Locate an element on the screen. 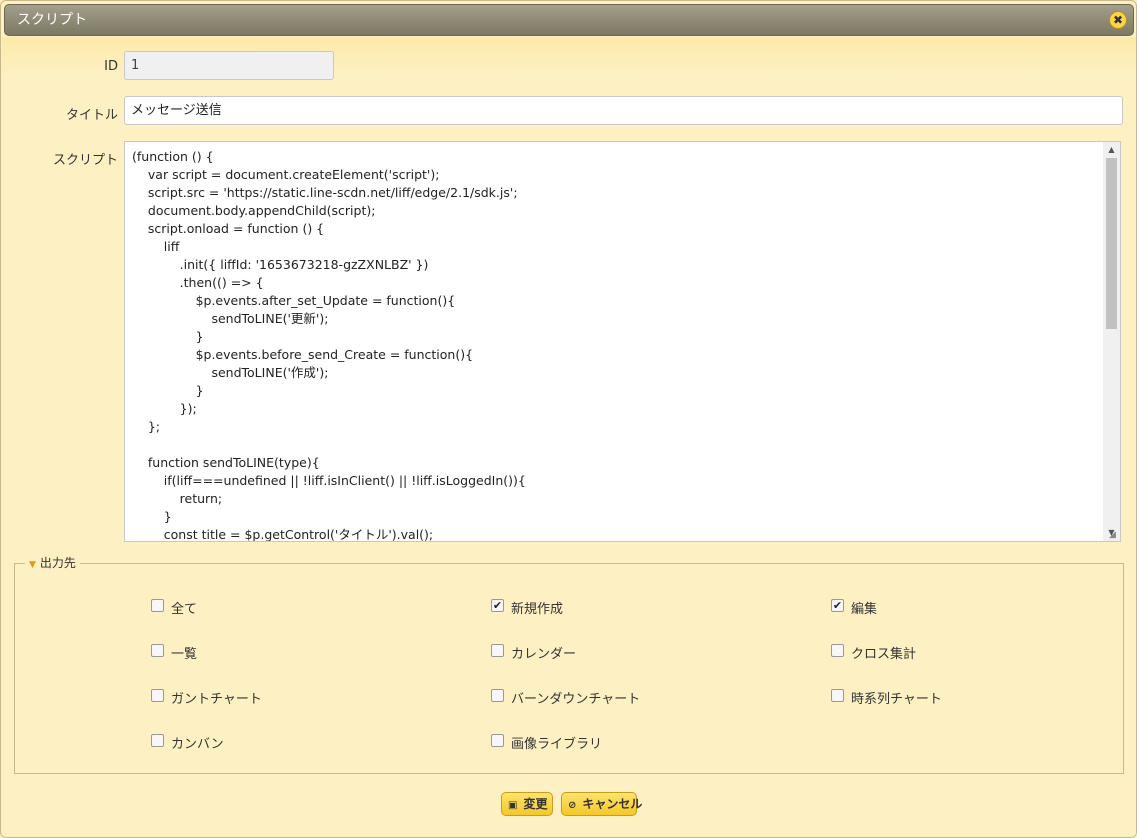  script-line: function sendToLINE(type){ is located at coordinates (226, 462).